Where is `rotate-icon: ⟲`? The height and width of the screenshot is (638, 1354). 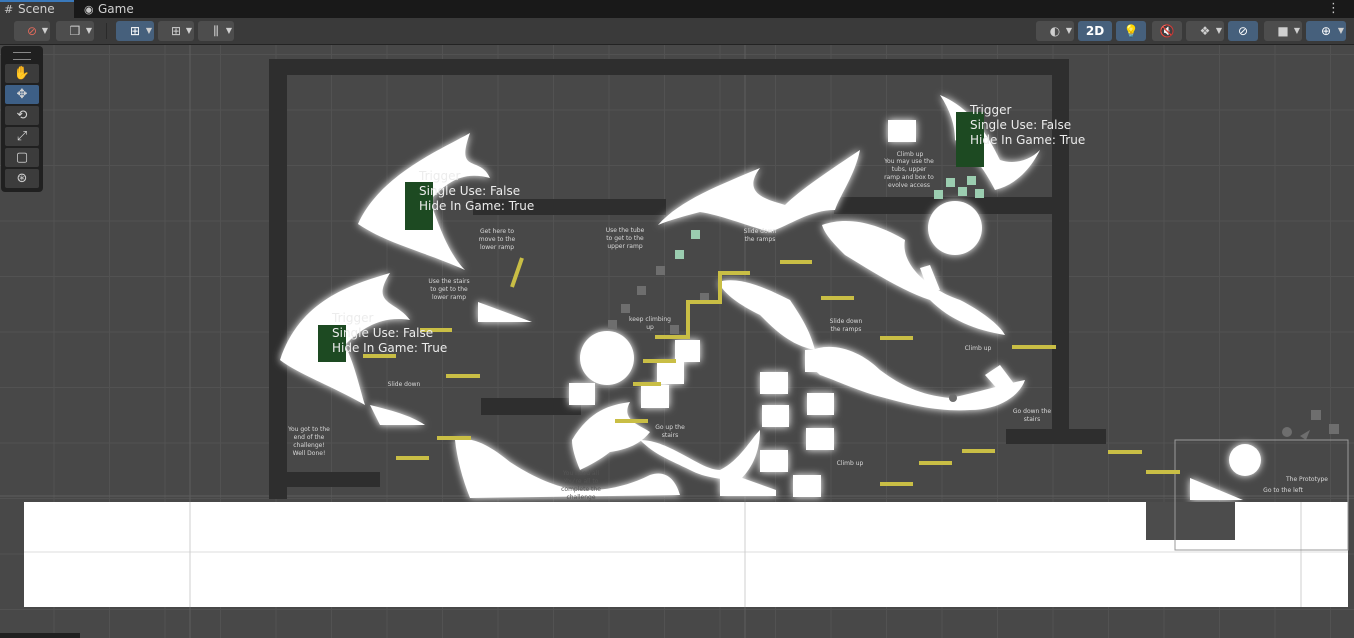
rotate-icon: ⟲ is located at coordinates (22, 115).